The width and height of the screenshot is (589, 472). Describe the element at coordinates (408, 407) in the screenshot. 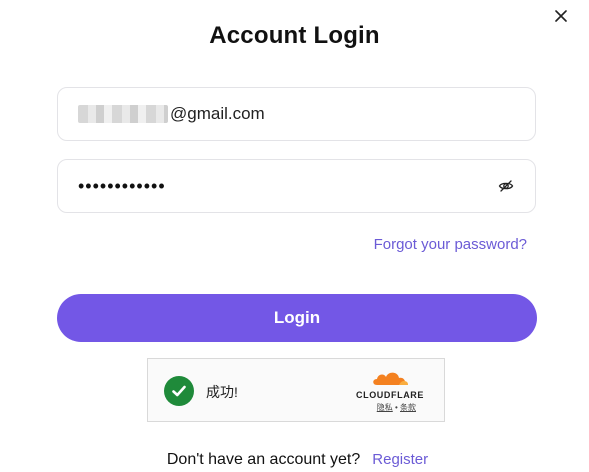

I see `terms-link: 条款` at that location.